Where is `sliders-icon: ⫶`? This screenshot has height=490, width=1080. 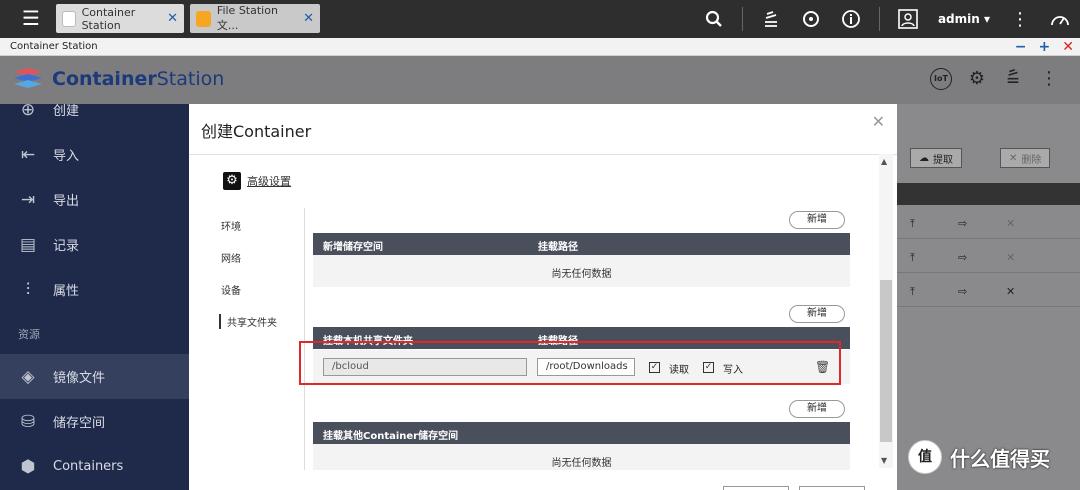 sliders-icon: ⫶ is located at coordinates (28, 289).